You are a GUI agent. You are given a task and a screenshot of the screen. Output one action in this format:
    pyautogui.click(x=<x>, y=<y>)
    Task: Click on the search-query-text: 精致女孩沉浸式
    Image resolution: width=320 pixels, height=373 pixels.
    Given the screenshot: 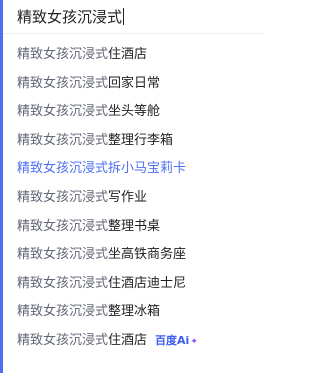 What is the action you would take?
    pyautogui.click(x=71, y=17)
    